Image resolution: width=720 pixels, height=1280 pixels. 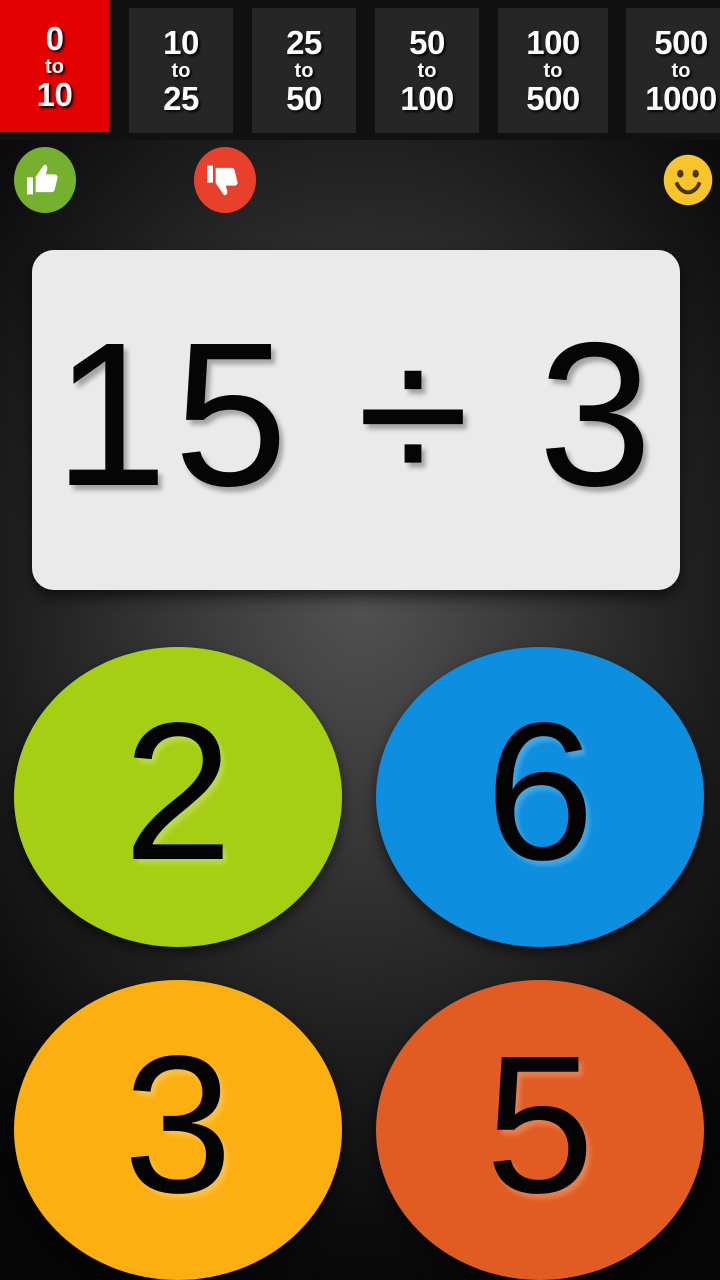 I want to click on answer-option-2: 6, so click(x=540, y=797).